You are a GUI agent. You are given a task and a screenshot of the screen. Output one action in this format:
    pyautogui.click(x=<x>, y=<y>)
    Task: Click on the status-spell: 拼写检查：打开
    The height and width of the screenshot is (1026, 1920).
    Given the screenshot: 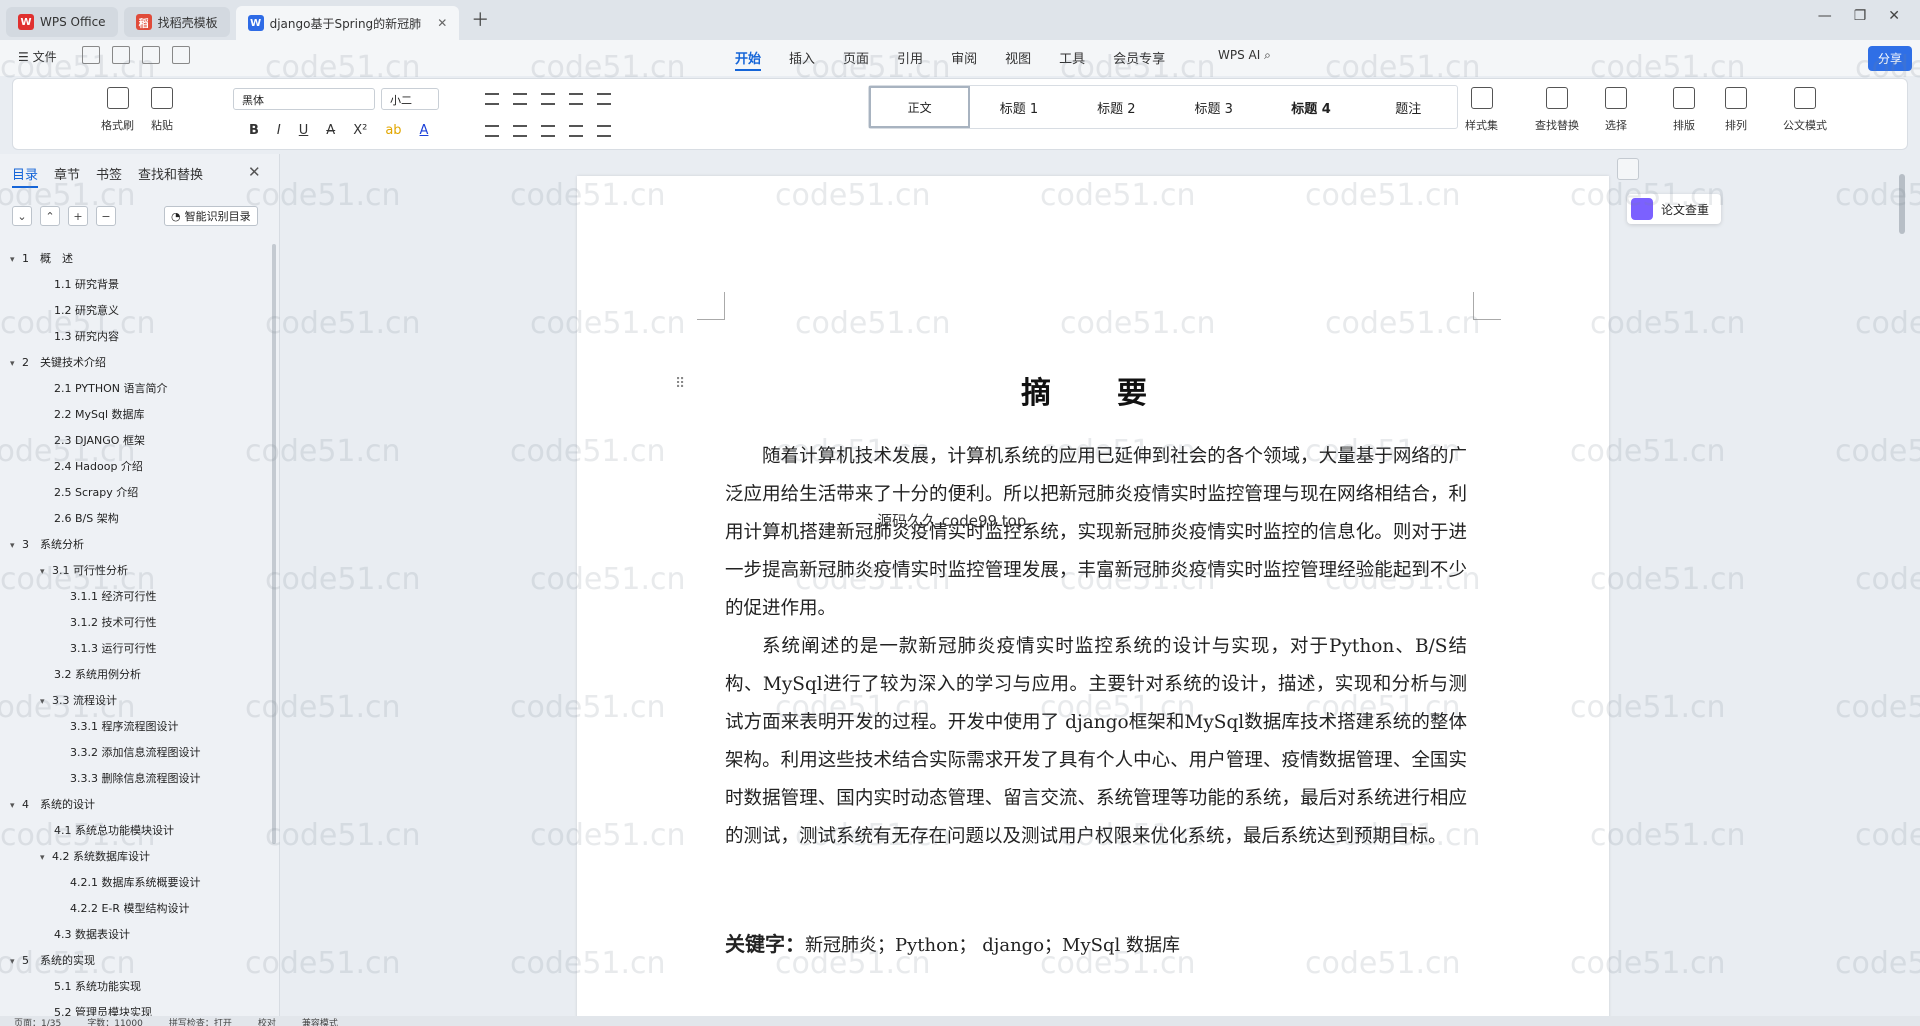 What is the action you would take?
    pyautogui.click(x=200, y=1021)
    